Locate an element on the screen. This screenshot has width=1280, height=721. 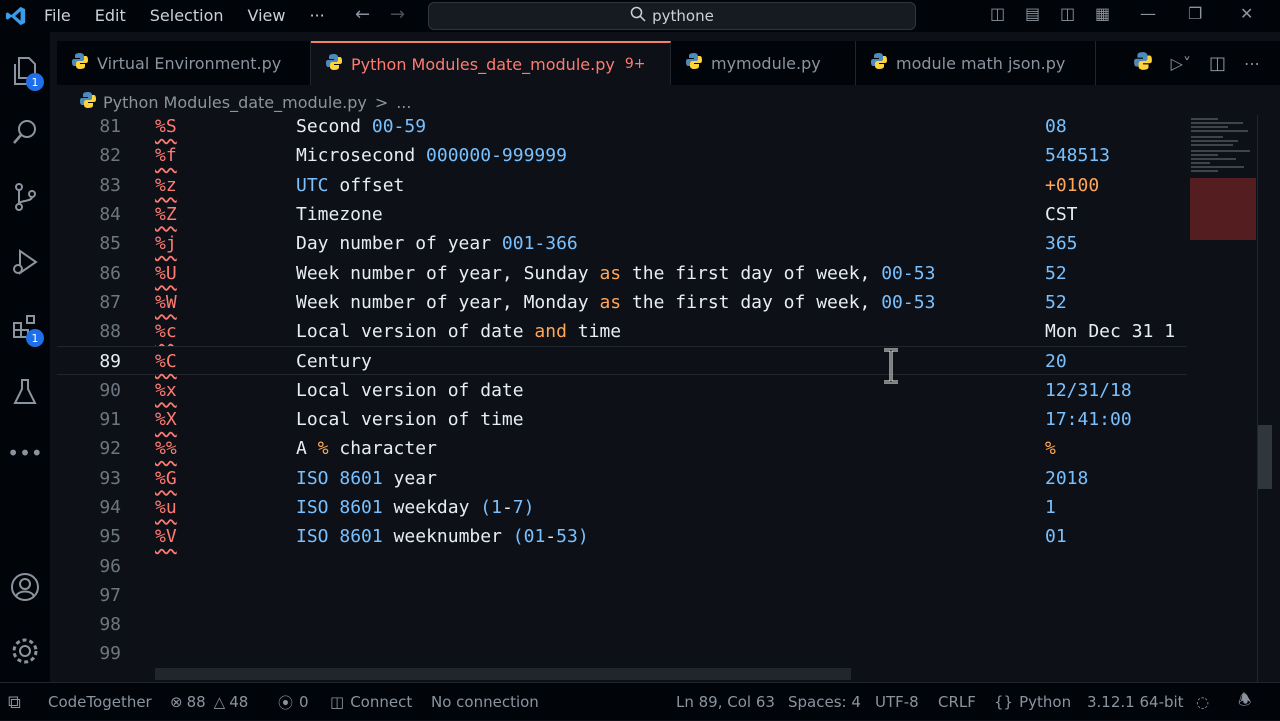
vertical-scrollbar-thumb is located at coordinates (1265, 457).